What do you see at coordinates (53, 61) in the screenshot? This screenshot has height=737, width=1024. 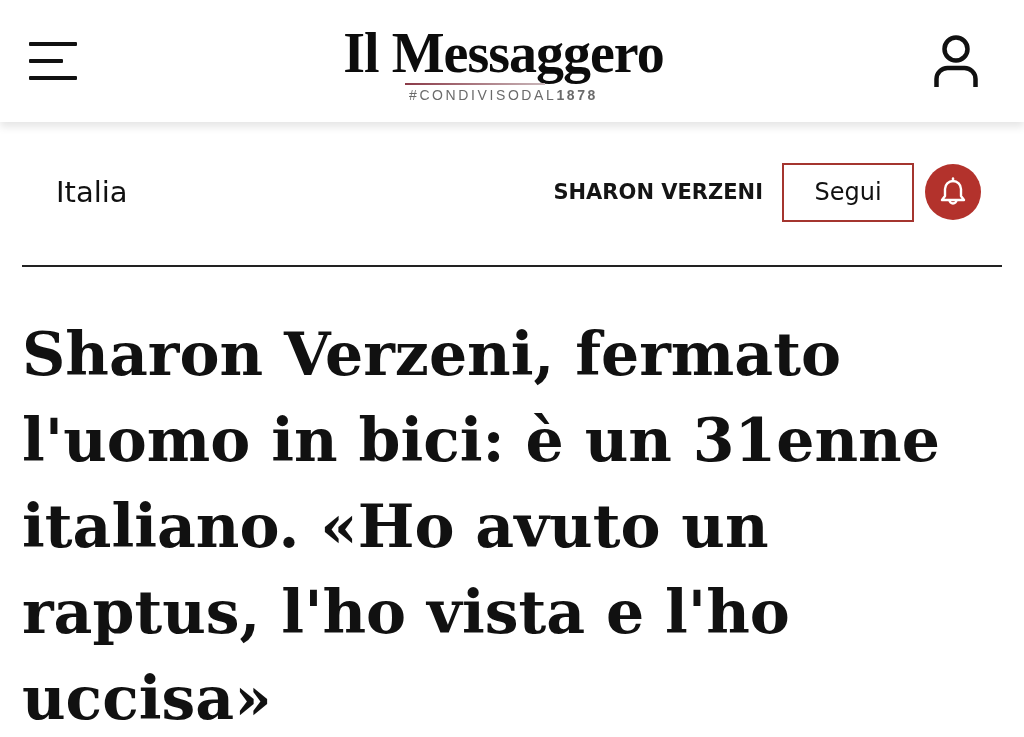 I see `menu-icon` at bounding box center [53, 61].